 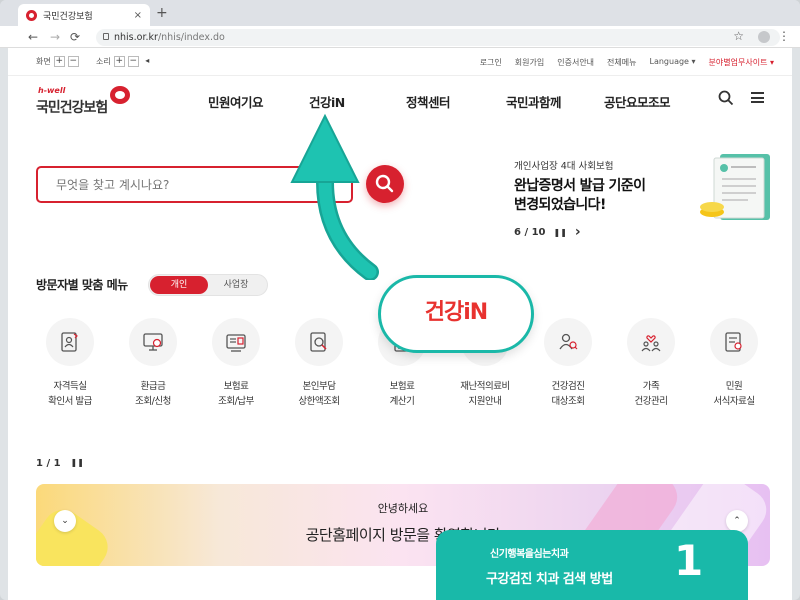 What do you see at coordinates (327, 101) in the screenshot?
I see `nav-item-health-in: 건강iN` at bounding box center [327, 101].